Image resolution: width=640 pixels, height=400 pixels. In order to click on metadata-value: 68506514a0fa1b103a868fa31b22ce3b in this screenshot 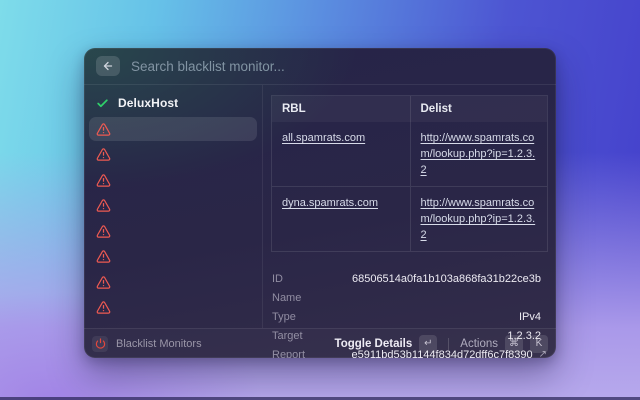, I will do `click(446, 278)`.